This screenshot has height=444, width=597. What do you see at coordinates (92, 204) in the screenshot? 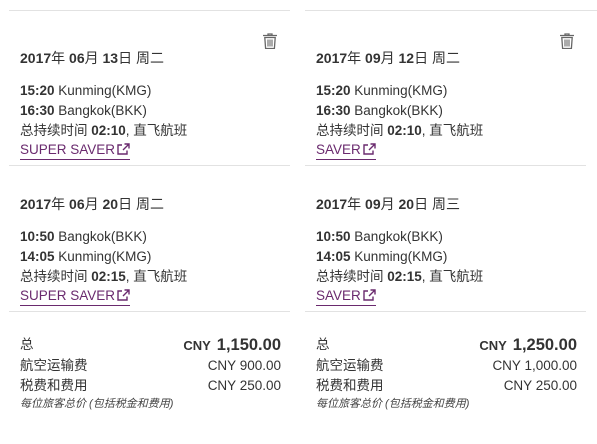
I see `flight-date: 2017年 06月 20日 周二` at bounding box center [92, 204].